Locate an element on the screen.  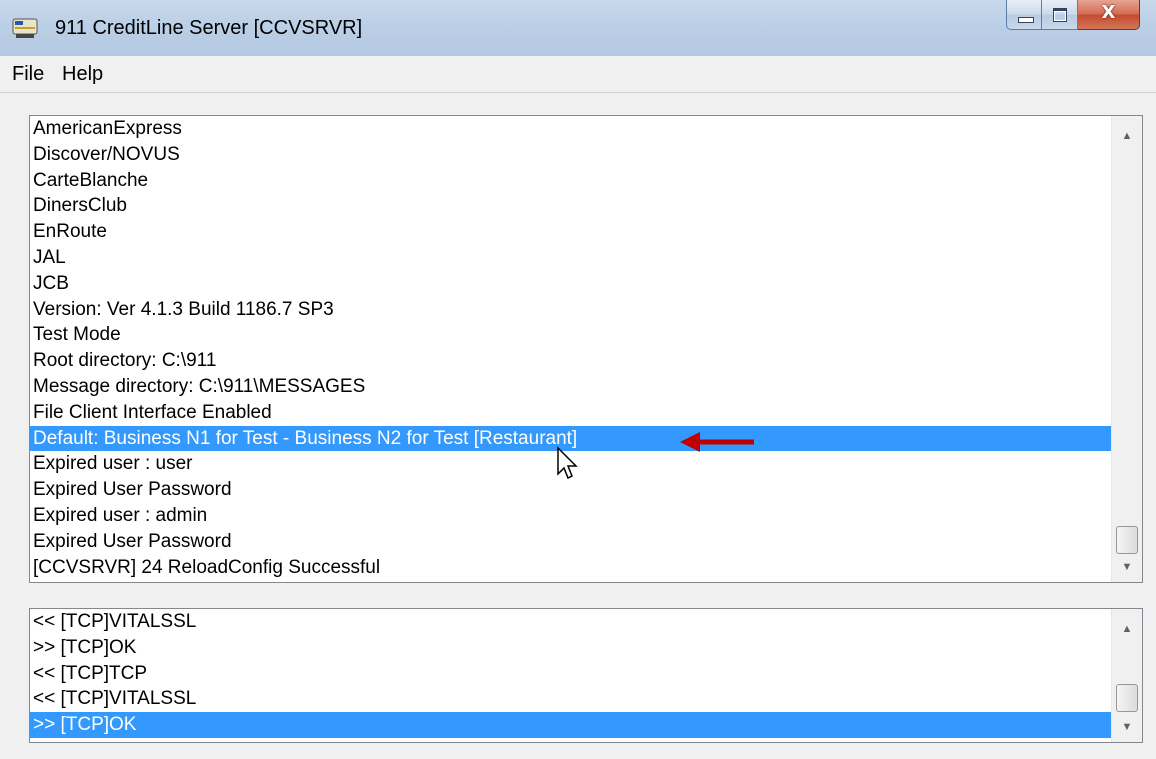
list-item: Discover/NOVUS is located at coordinates (571, 155).